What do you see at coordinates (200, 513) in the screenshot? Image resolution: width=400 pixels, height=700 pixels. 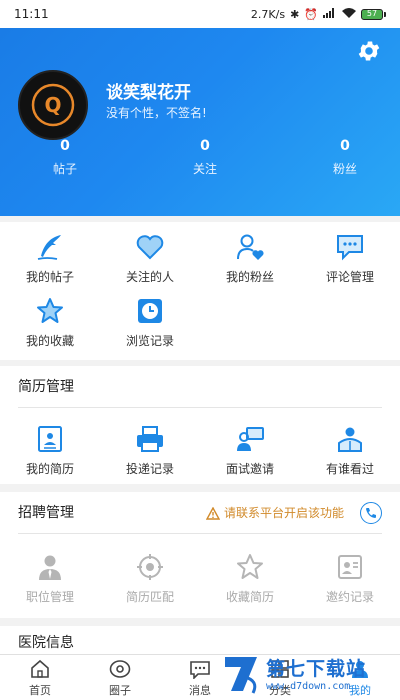 I see `recruit-section-title: 招聘管理 请联系平台开启该功能` at bounding box center [200, 513].